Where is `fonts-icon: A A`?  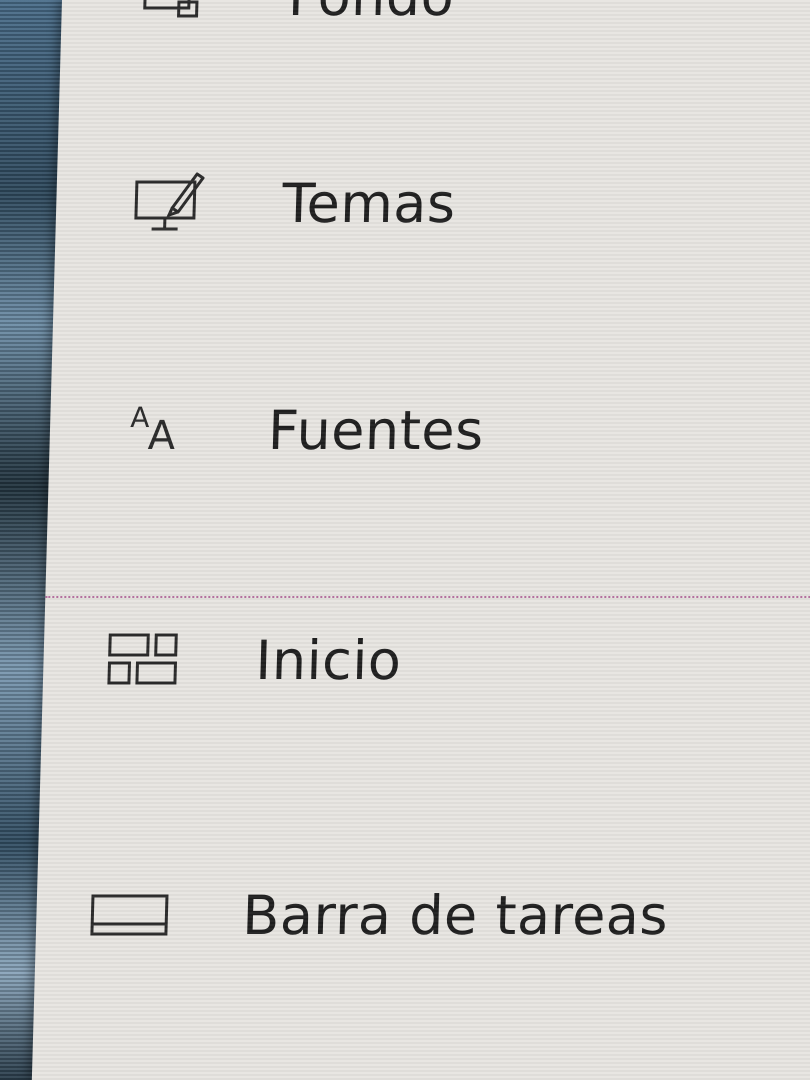
fonts-icon: A A is located at coordinates (157, 430).